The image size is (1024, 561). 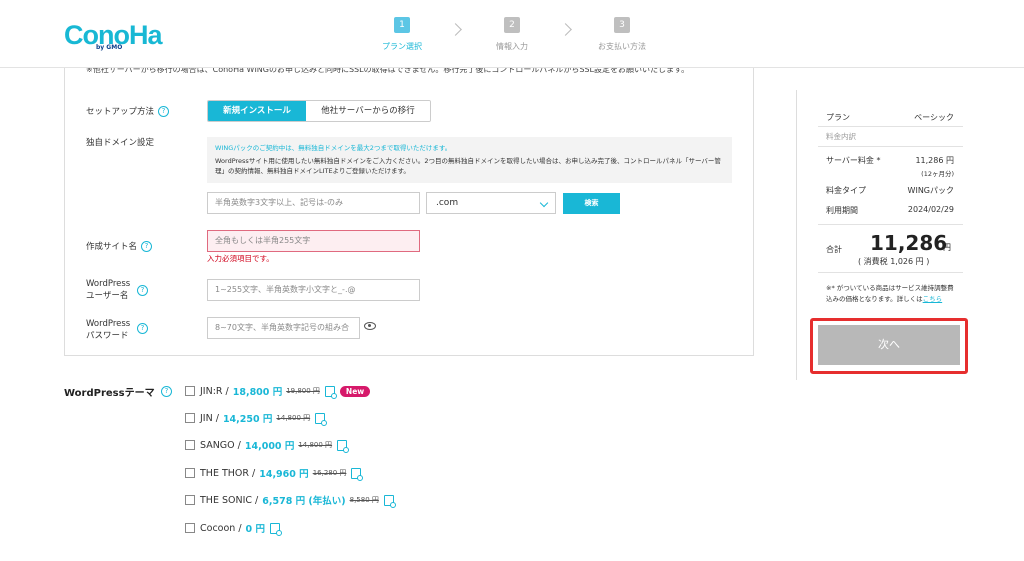 I want to click on theme-name: Cocoon /, so click(x=221, y=528).